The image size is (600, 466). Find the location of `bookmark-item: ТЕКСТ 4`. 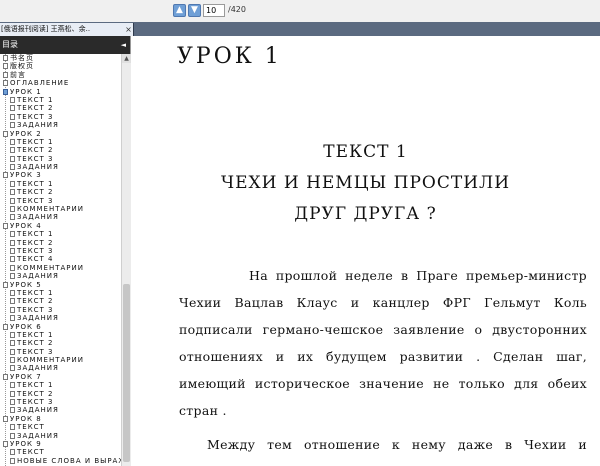

bookmark-item: ТЕКСТ 4 is located at coordinates (60, 259).